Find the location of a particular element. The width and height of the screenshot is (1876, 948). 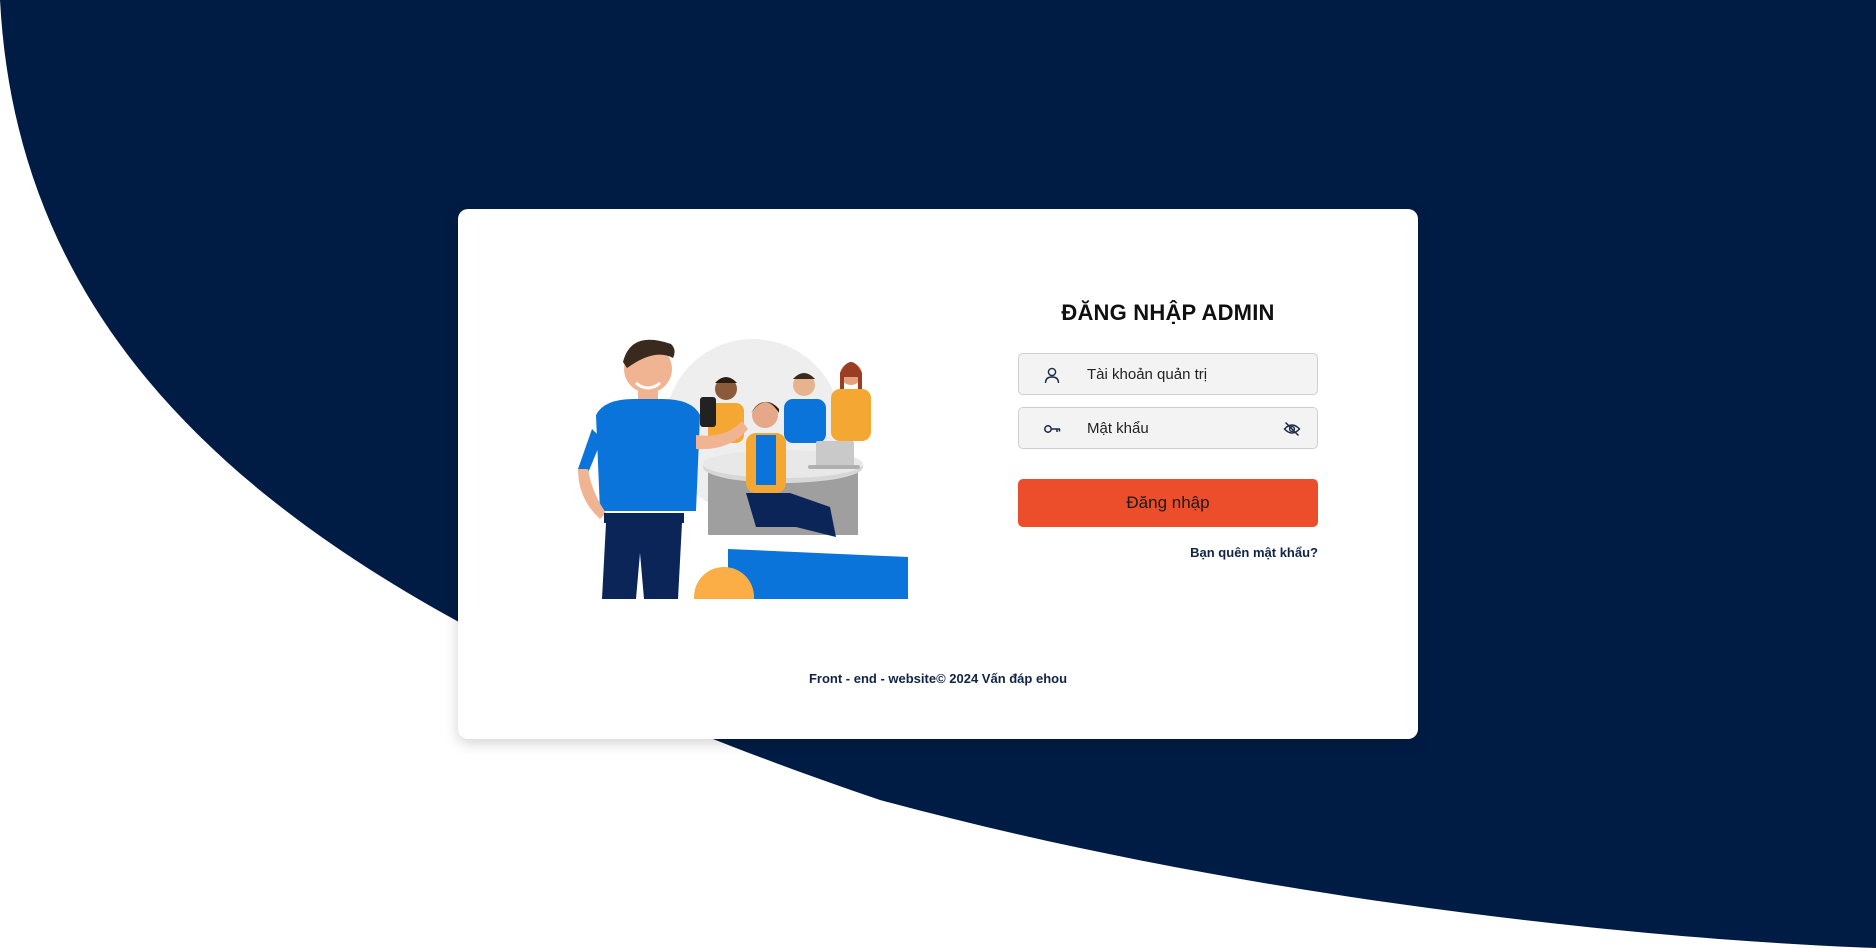

footer-copyright: Front - end - website© 2024 Vấn đáp ehou is located at coordinates (938, 678).